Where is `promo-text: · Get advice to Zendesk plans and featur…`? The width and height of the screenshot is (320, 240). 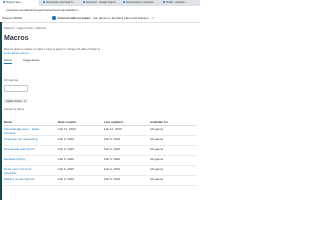
promo-text: · Get advice to Zendesk plans and featur… is located at coordinates (119, 18).